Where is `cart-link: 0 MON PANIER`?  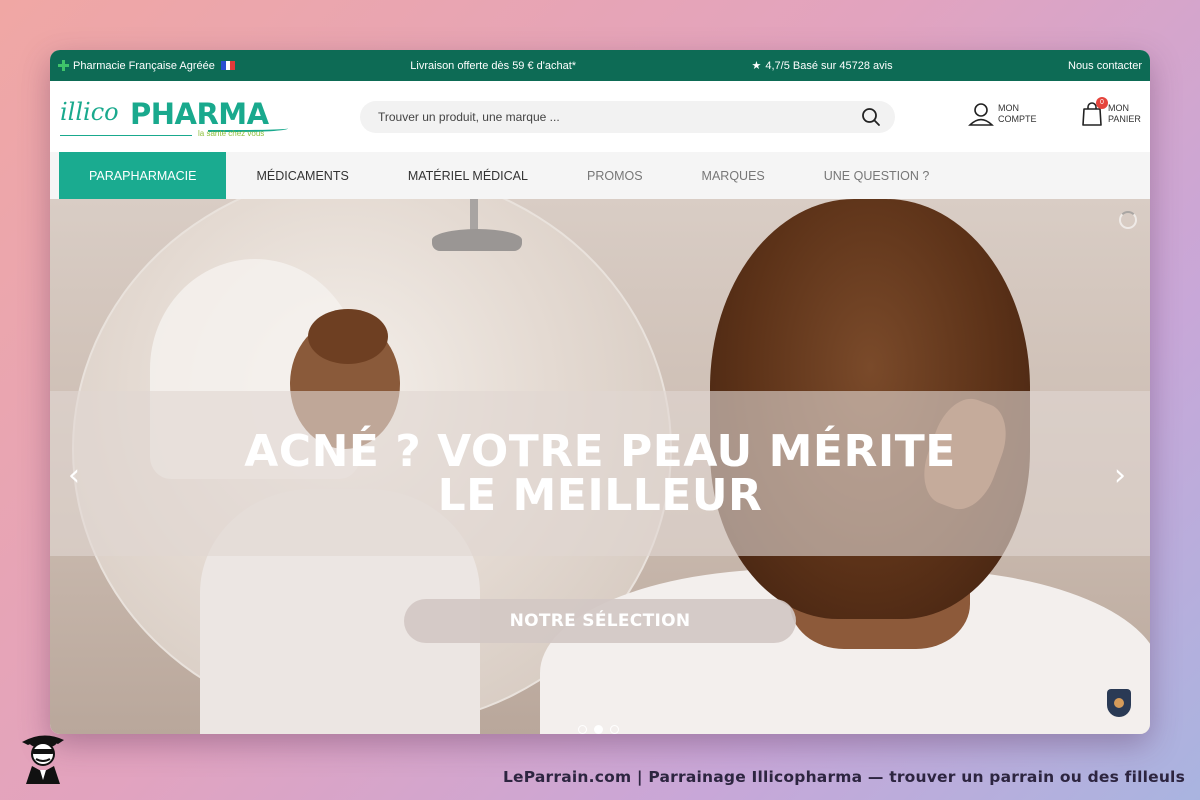
cart-link: 0 MON PANIER is located at coordinates (1110, 112).